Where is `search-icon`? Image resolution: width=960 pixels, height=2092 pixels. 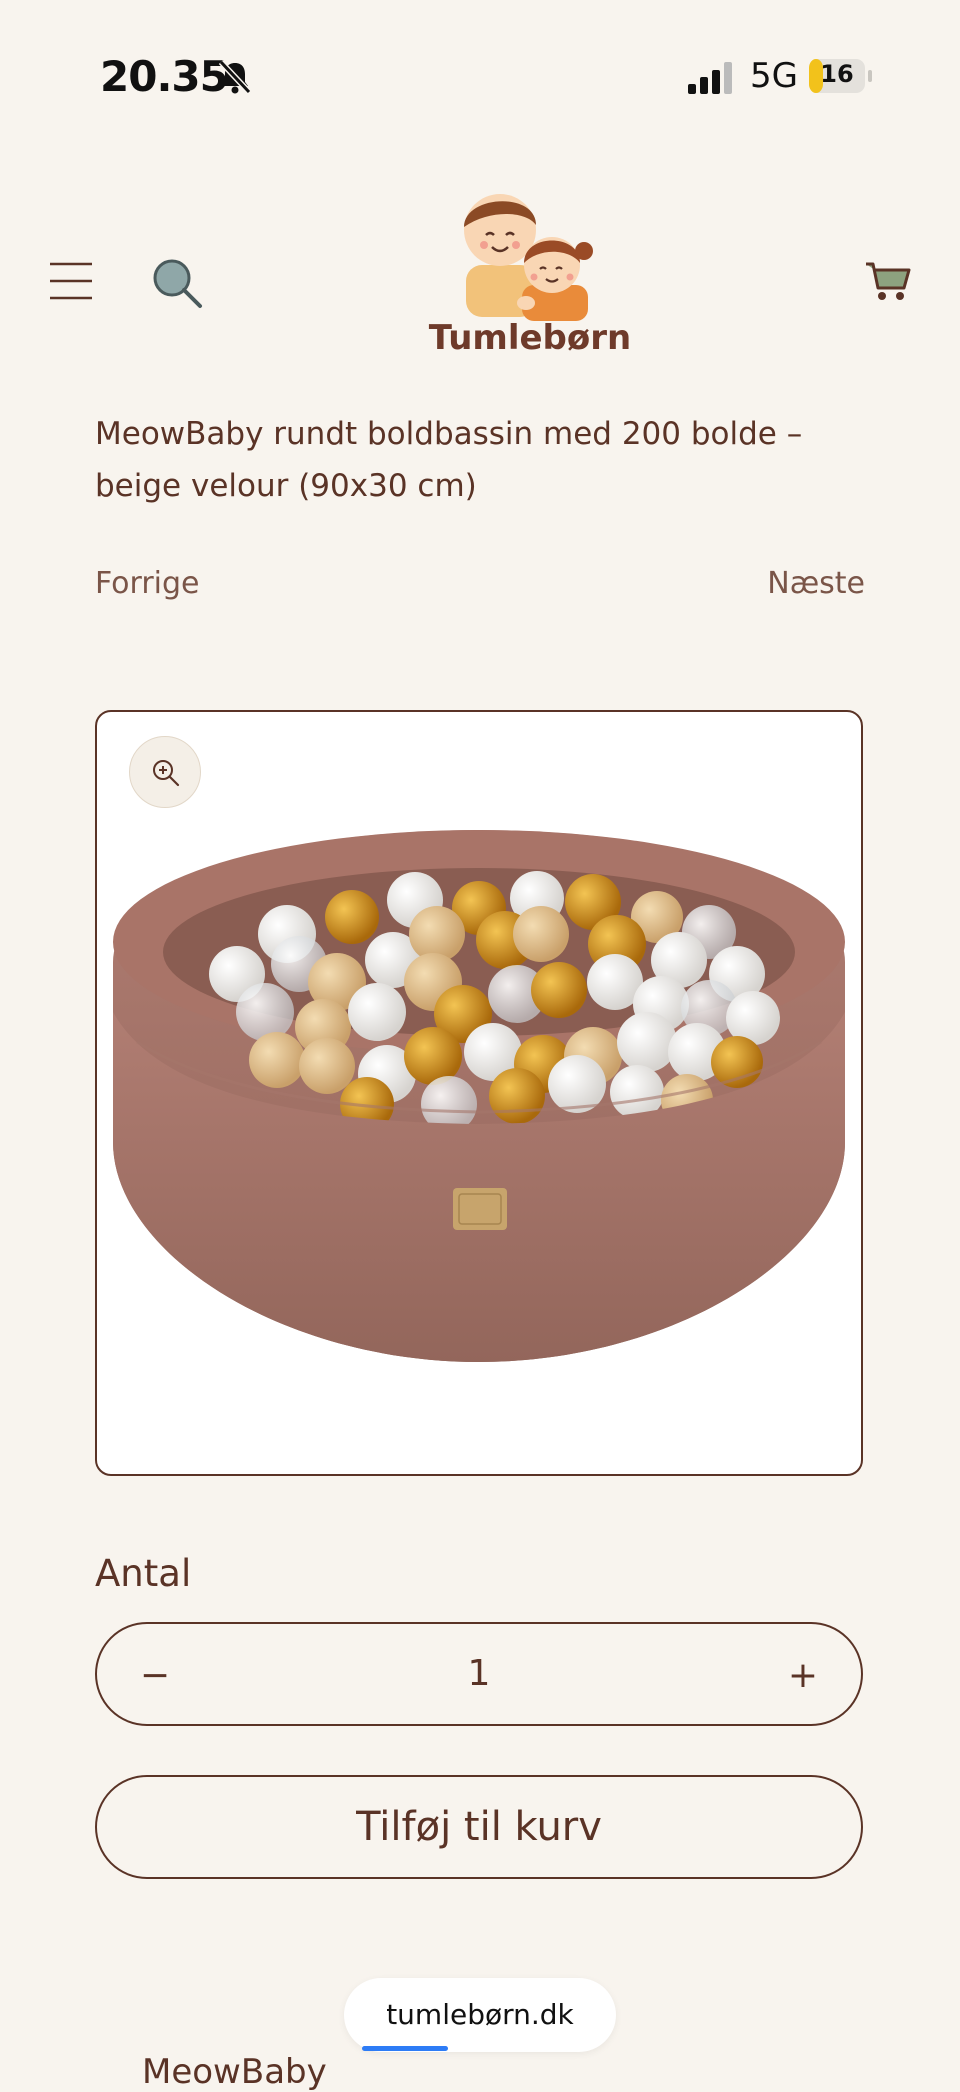
search-icon is located at coordinates (177, 283).